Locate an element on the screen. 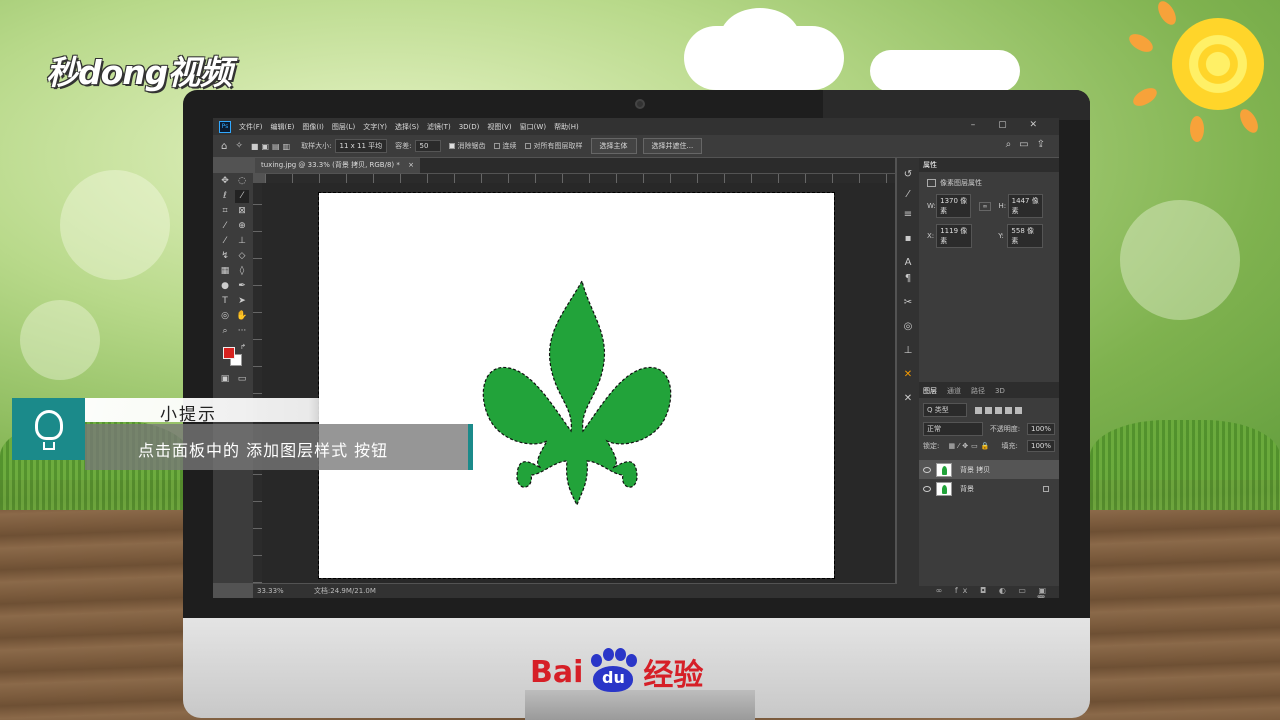 The width and height of the screenshot is (1280, 720). tool-presets-icon: ✂ is located at coordinates (908, 303).